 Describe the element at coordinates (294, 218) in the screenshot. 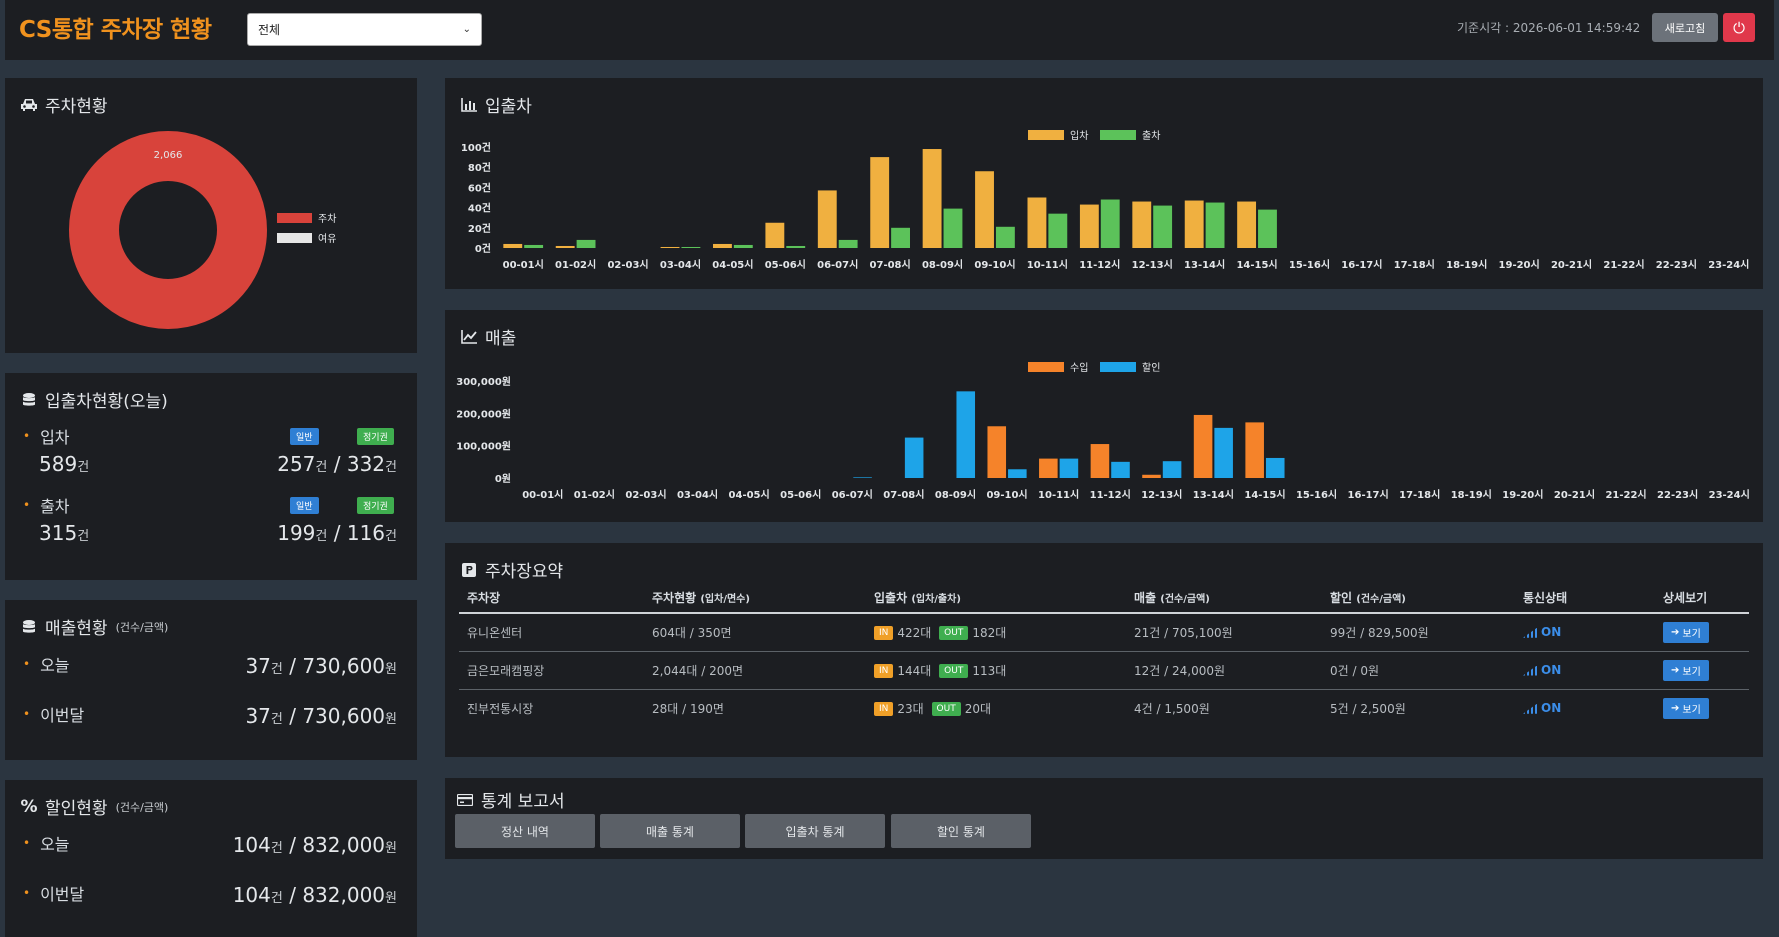

I see `legend-swatch-occupied` at that location.